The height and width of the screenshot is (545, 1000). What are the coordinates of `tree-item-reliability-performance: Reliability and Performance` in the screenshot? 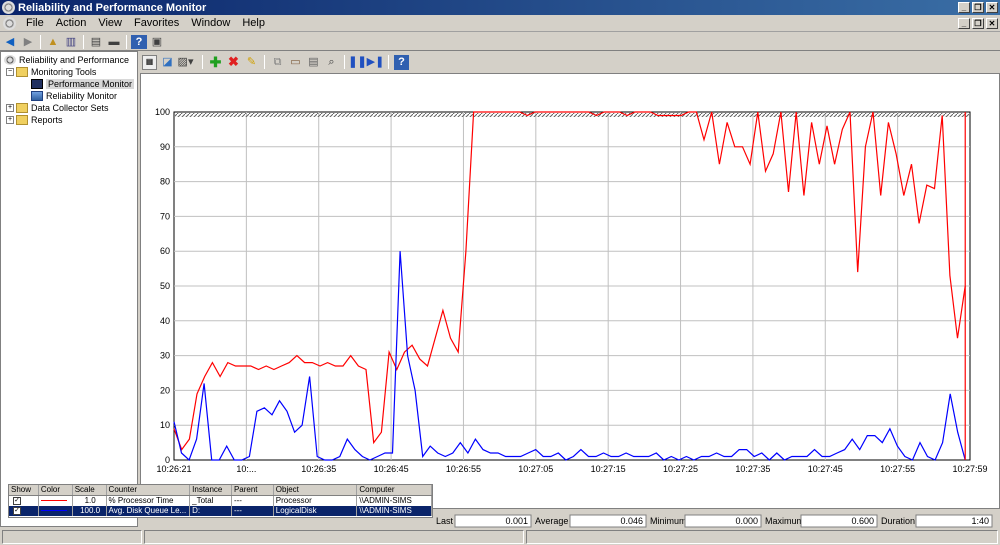 It's located at (66, 60).